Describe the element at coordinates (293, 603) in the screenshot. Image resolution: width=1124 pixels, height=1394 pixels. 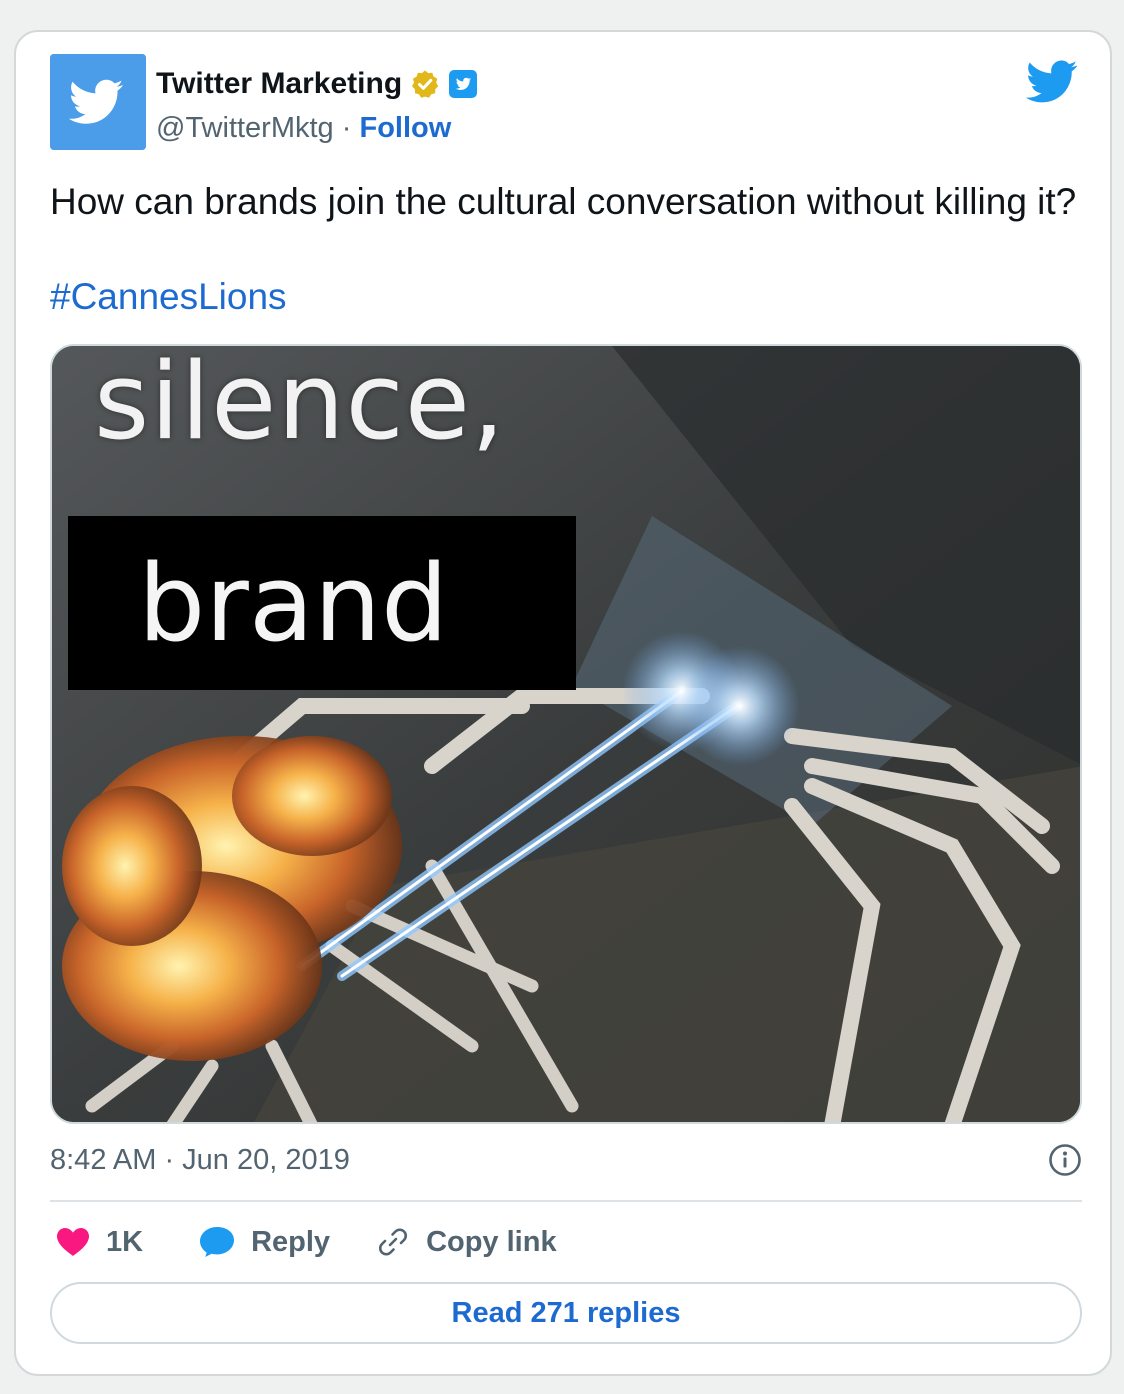
I see `meme-caption-bottom: brand` at that location.